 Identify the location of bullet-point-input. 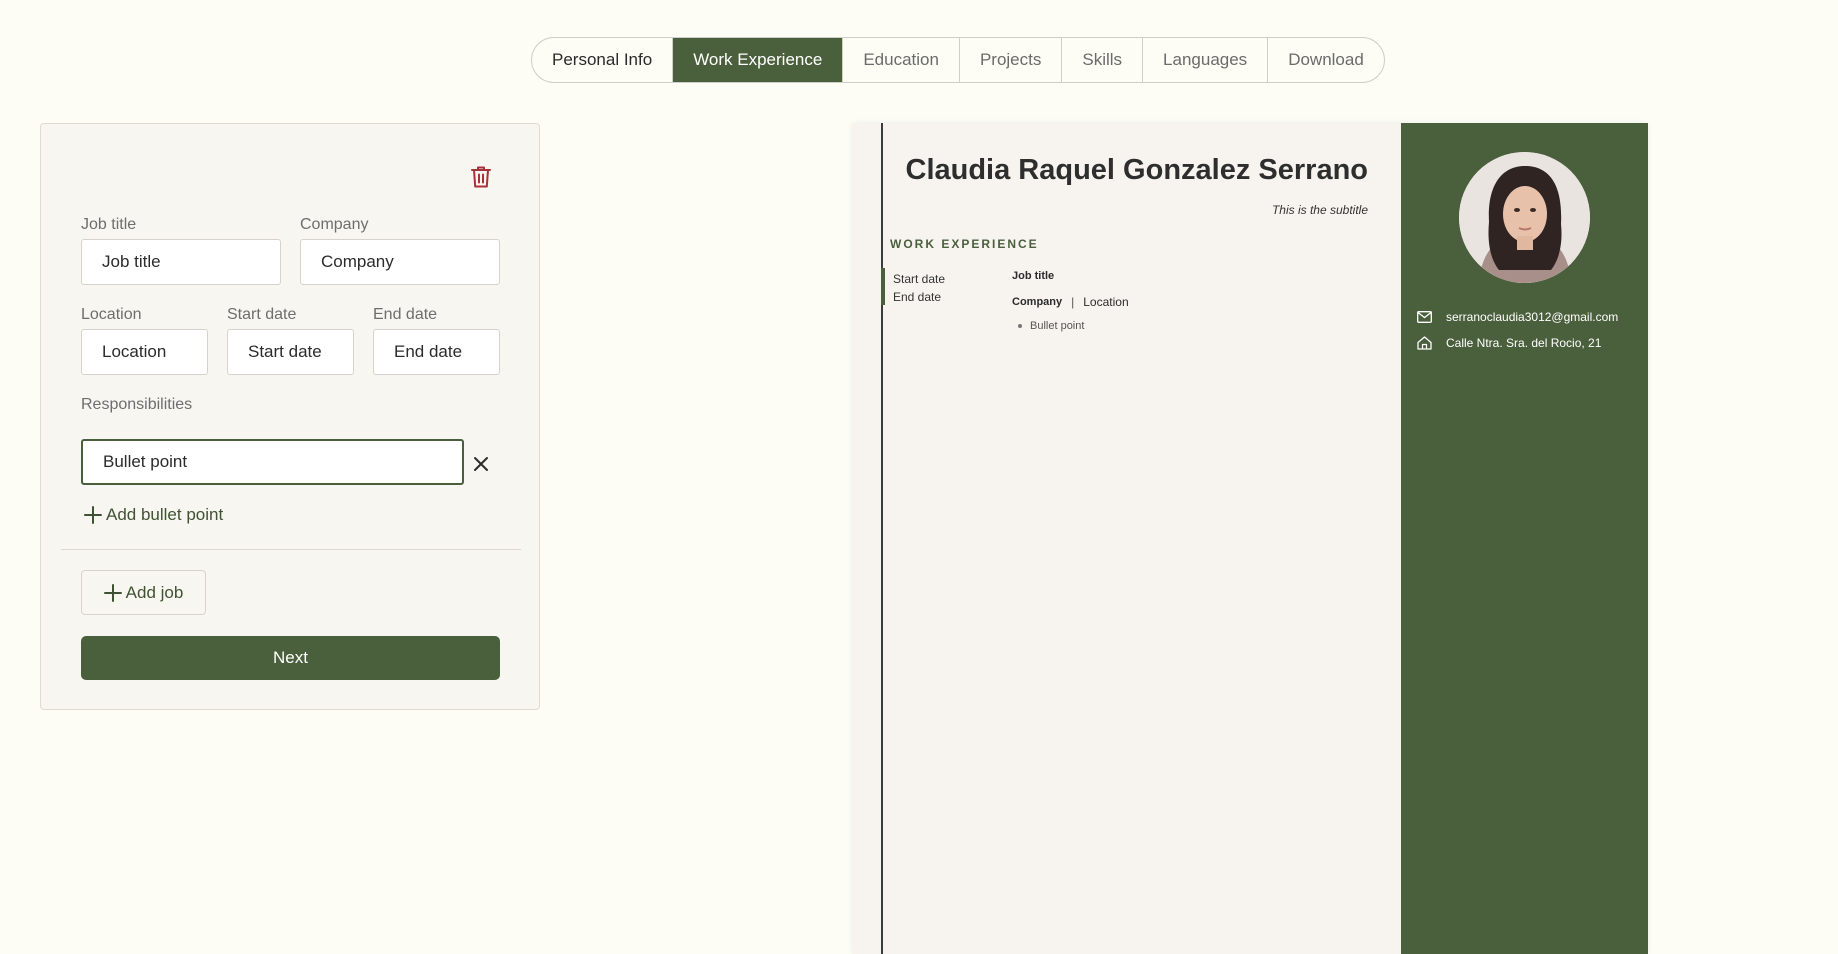
(272, 462).